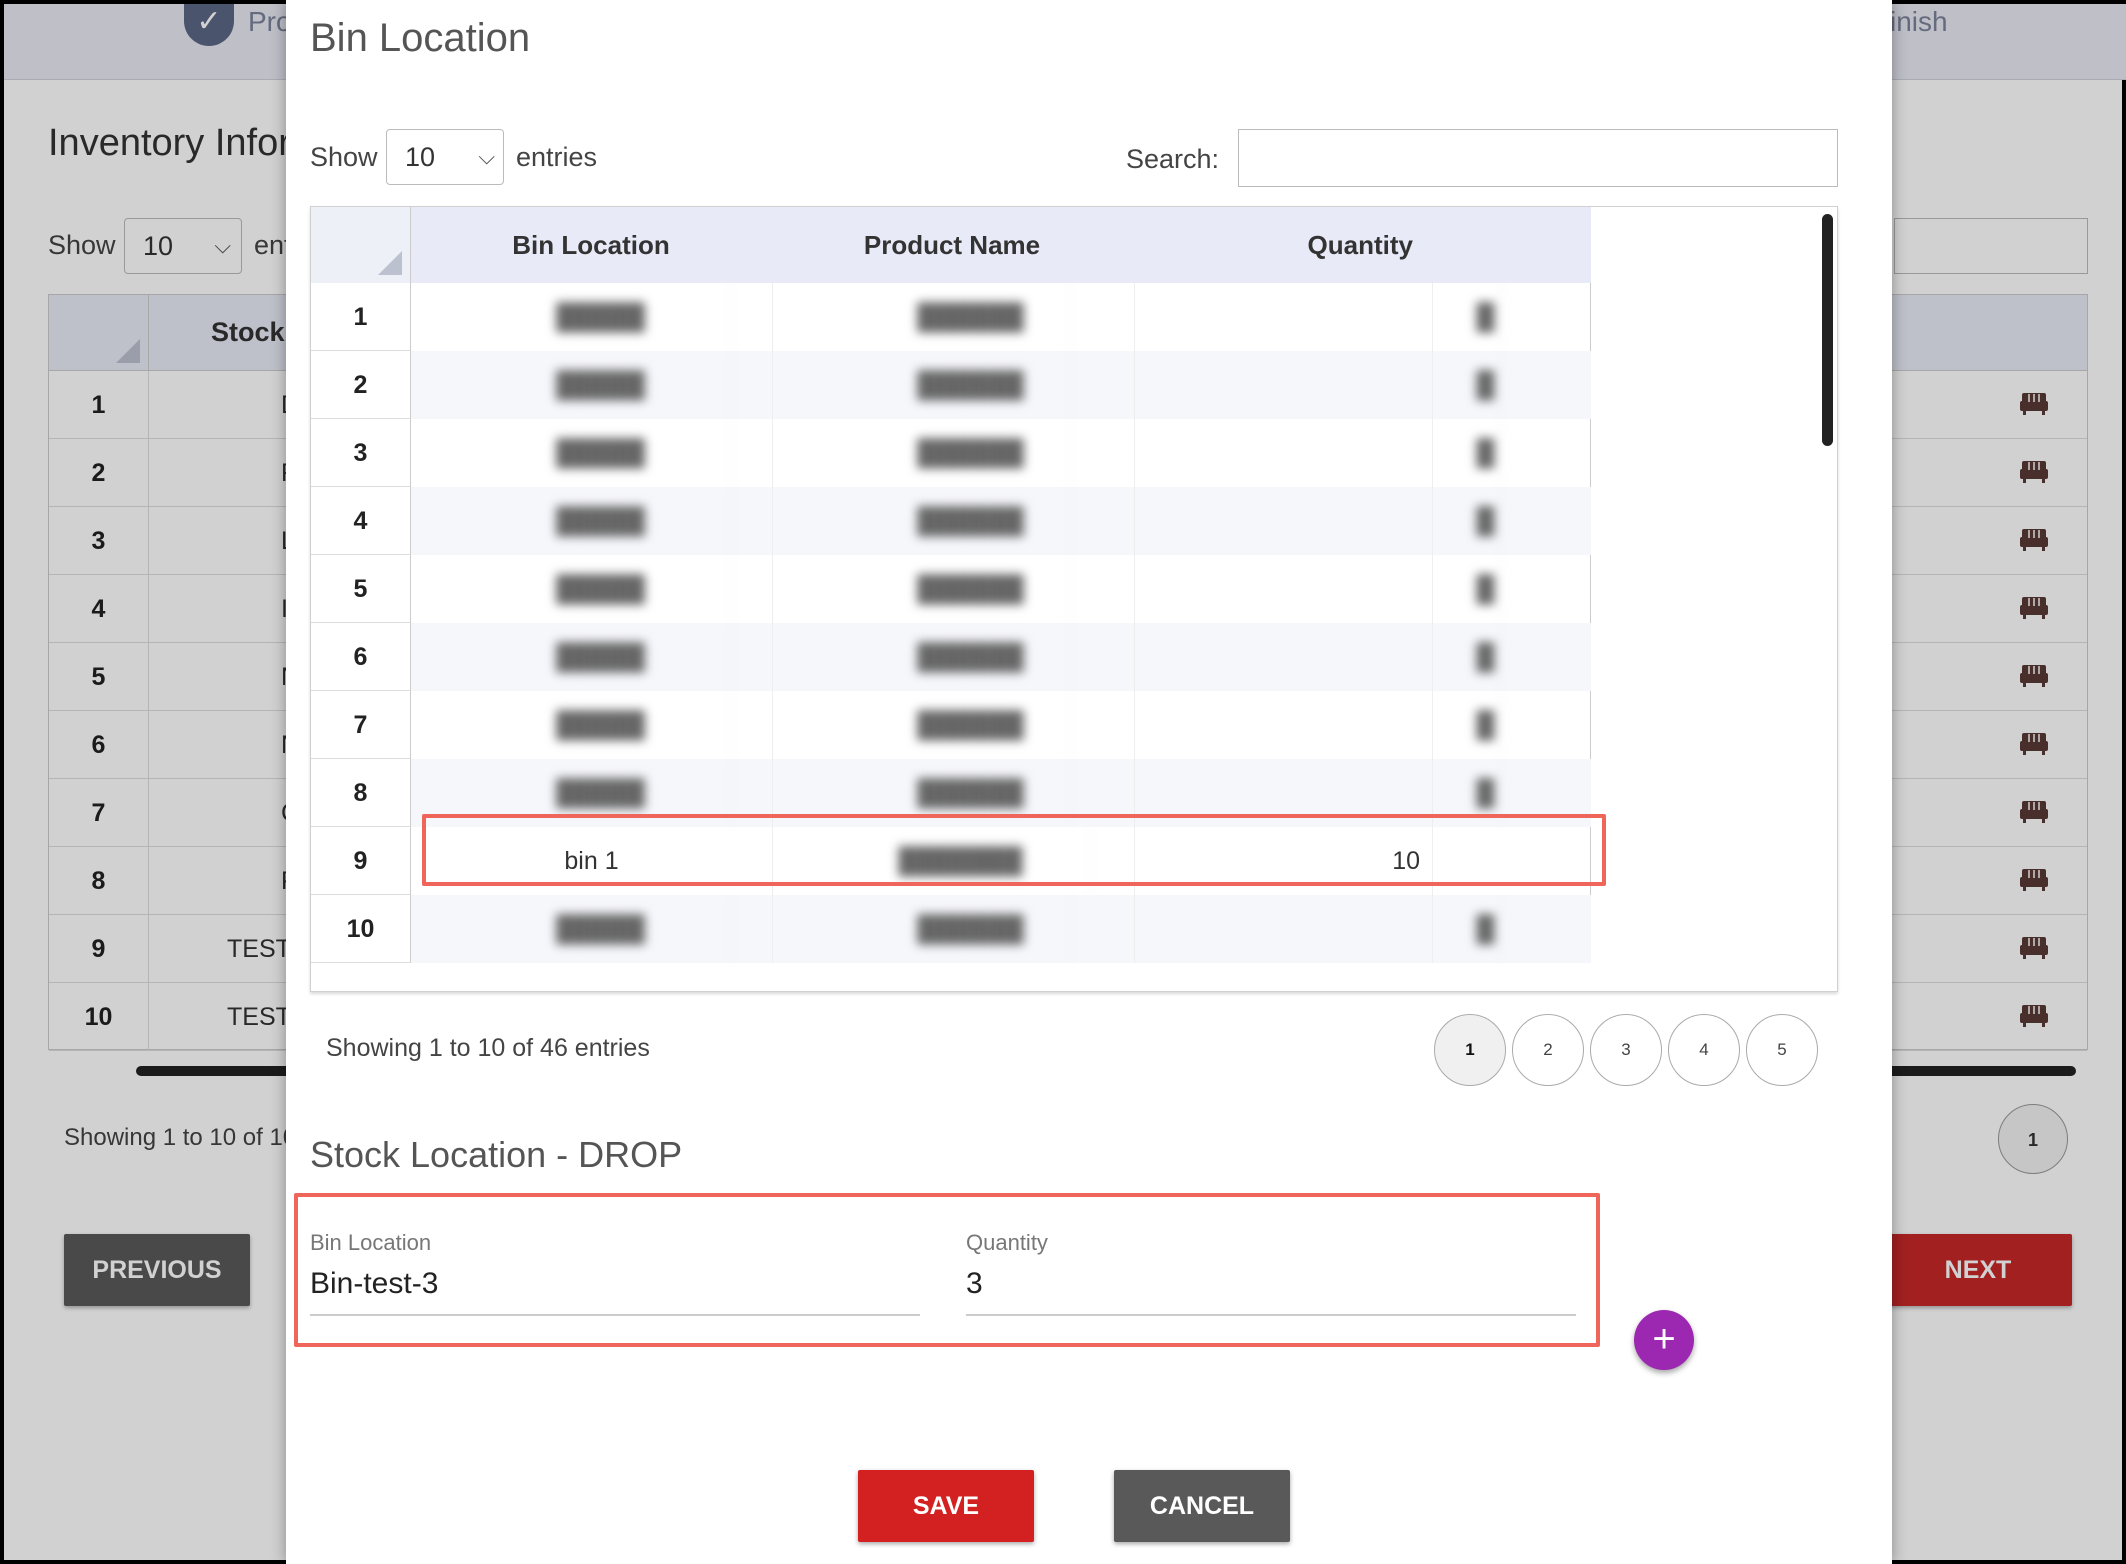  Describe the element at coordinates (361, 929) in the screenshot. I see `row-number: 10` at that location.